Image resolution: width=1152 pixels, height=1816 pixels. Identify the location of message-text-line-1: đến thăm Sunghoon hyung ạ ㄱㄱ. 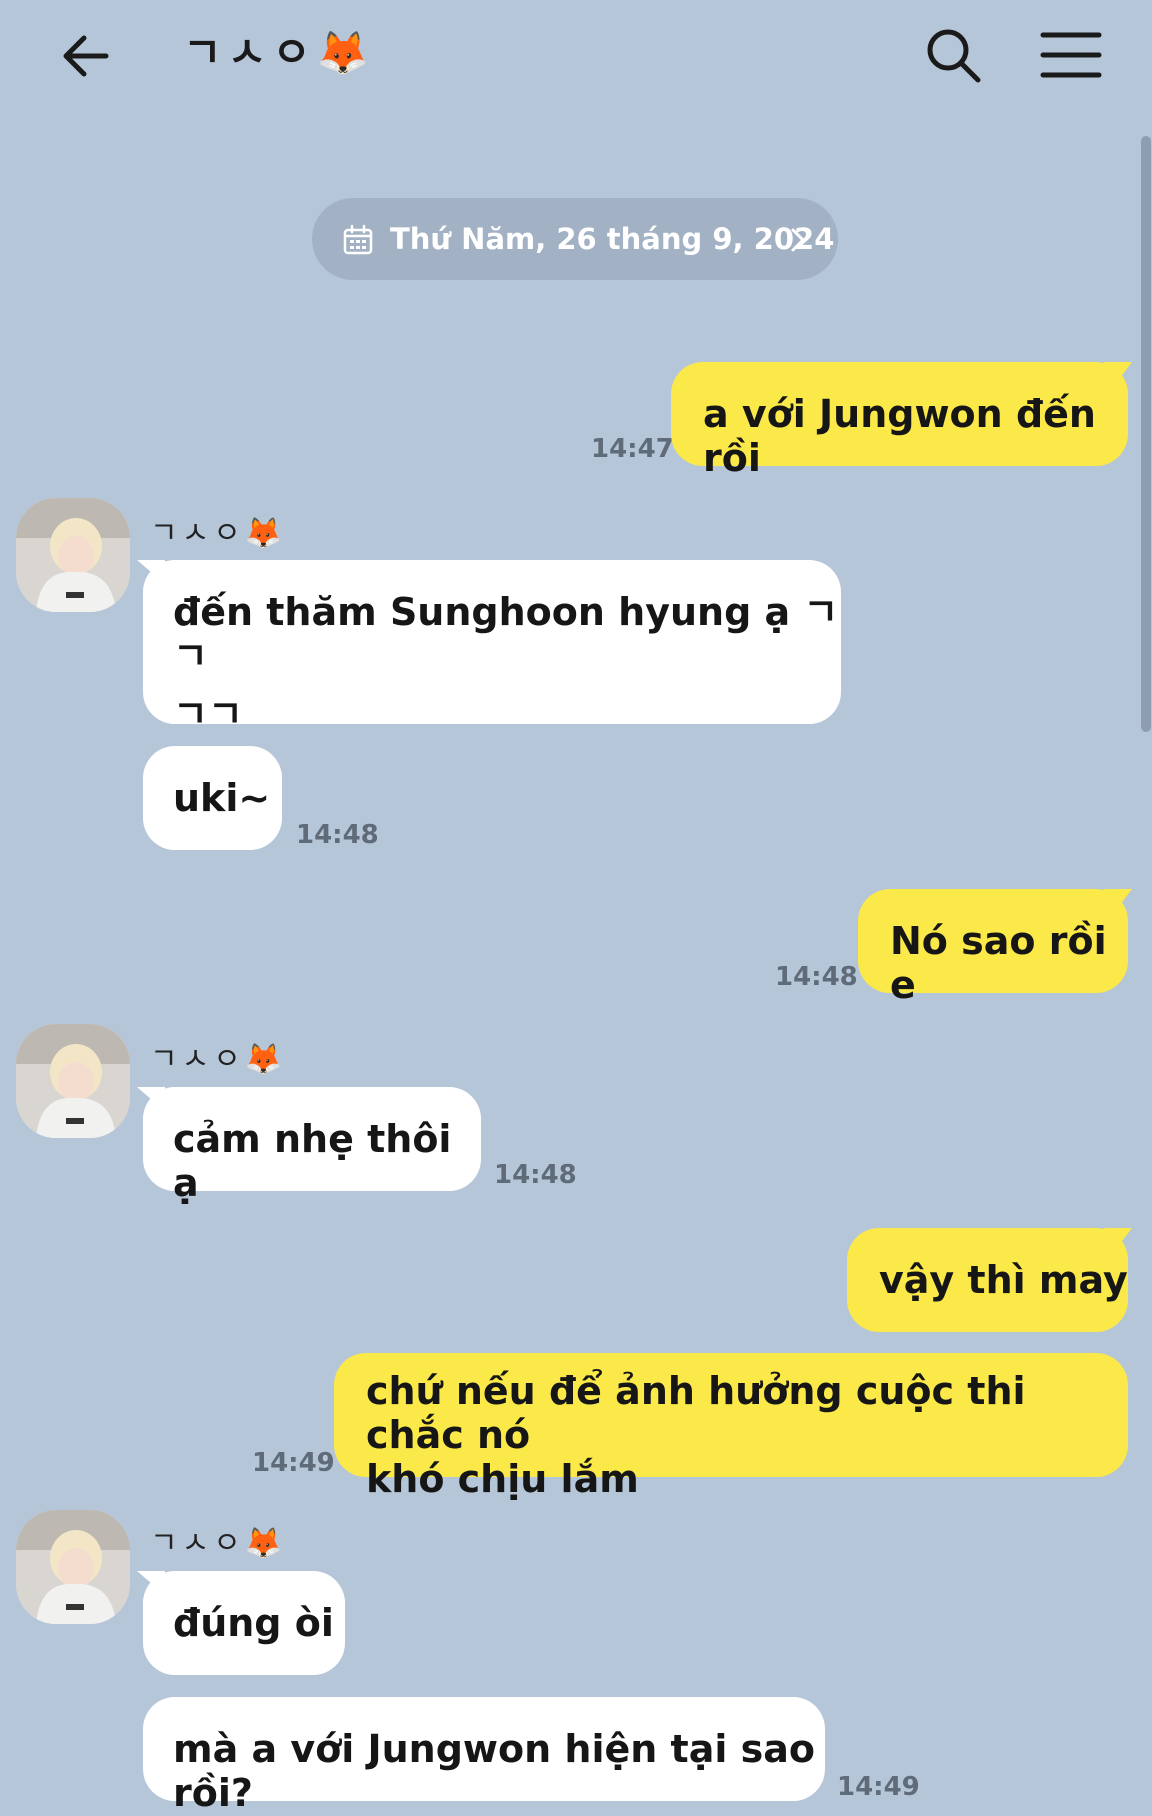
(506, 634).